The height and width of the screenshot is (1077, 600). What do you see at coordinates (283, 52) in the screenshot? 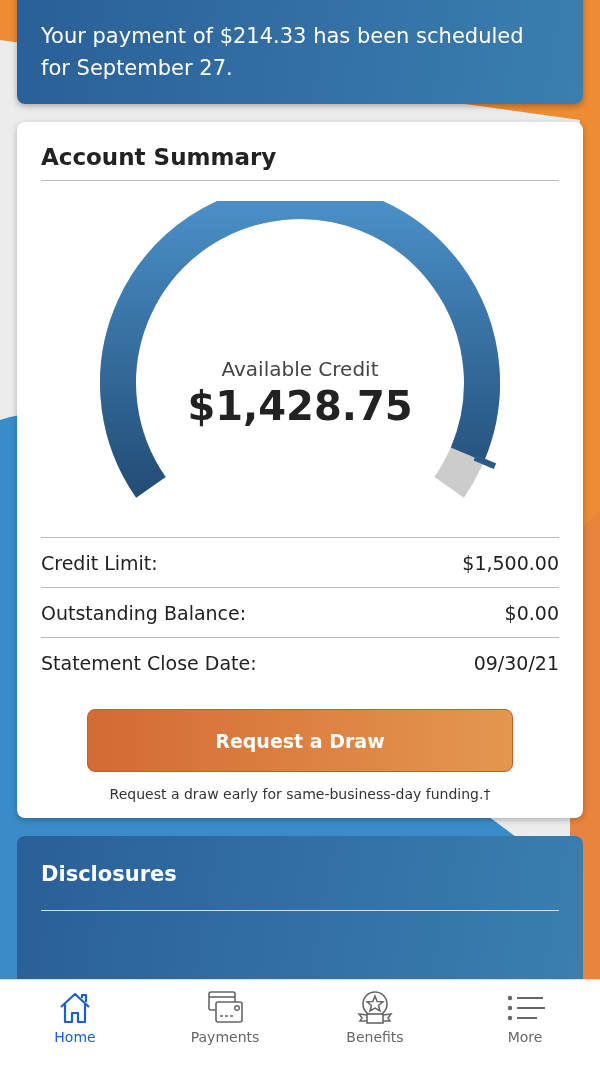
I see `notification-message: Your payment of $214.33 has been scheduled for September 27.` at bounding box center [283, 52].